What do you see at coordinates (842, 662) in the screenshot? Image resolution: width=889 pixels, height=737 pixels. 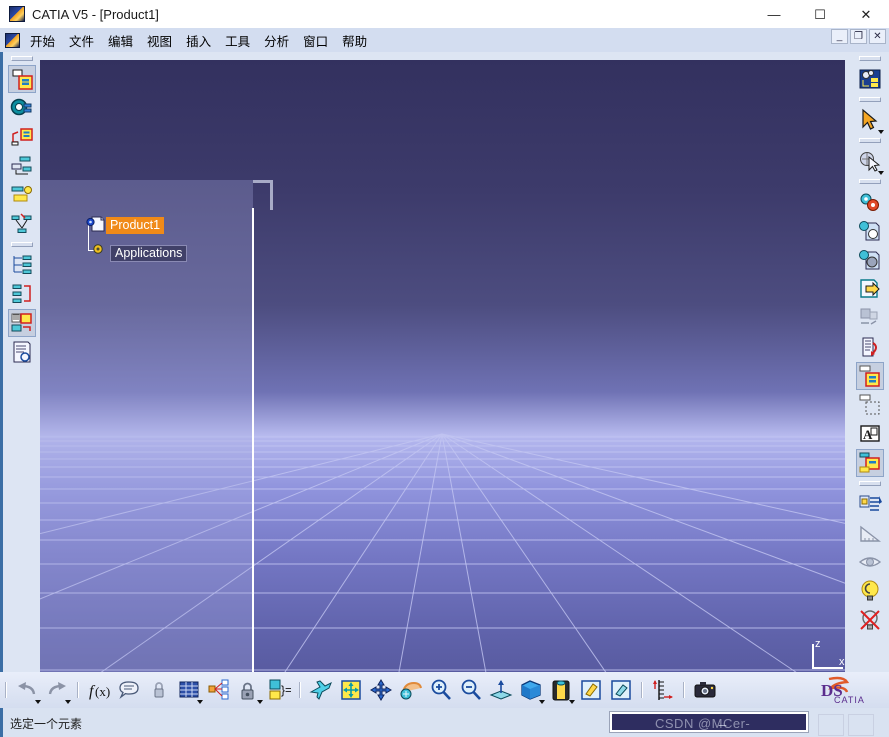 I see `axis-x-label: x` at bounding box center [842, 662].